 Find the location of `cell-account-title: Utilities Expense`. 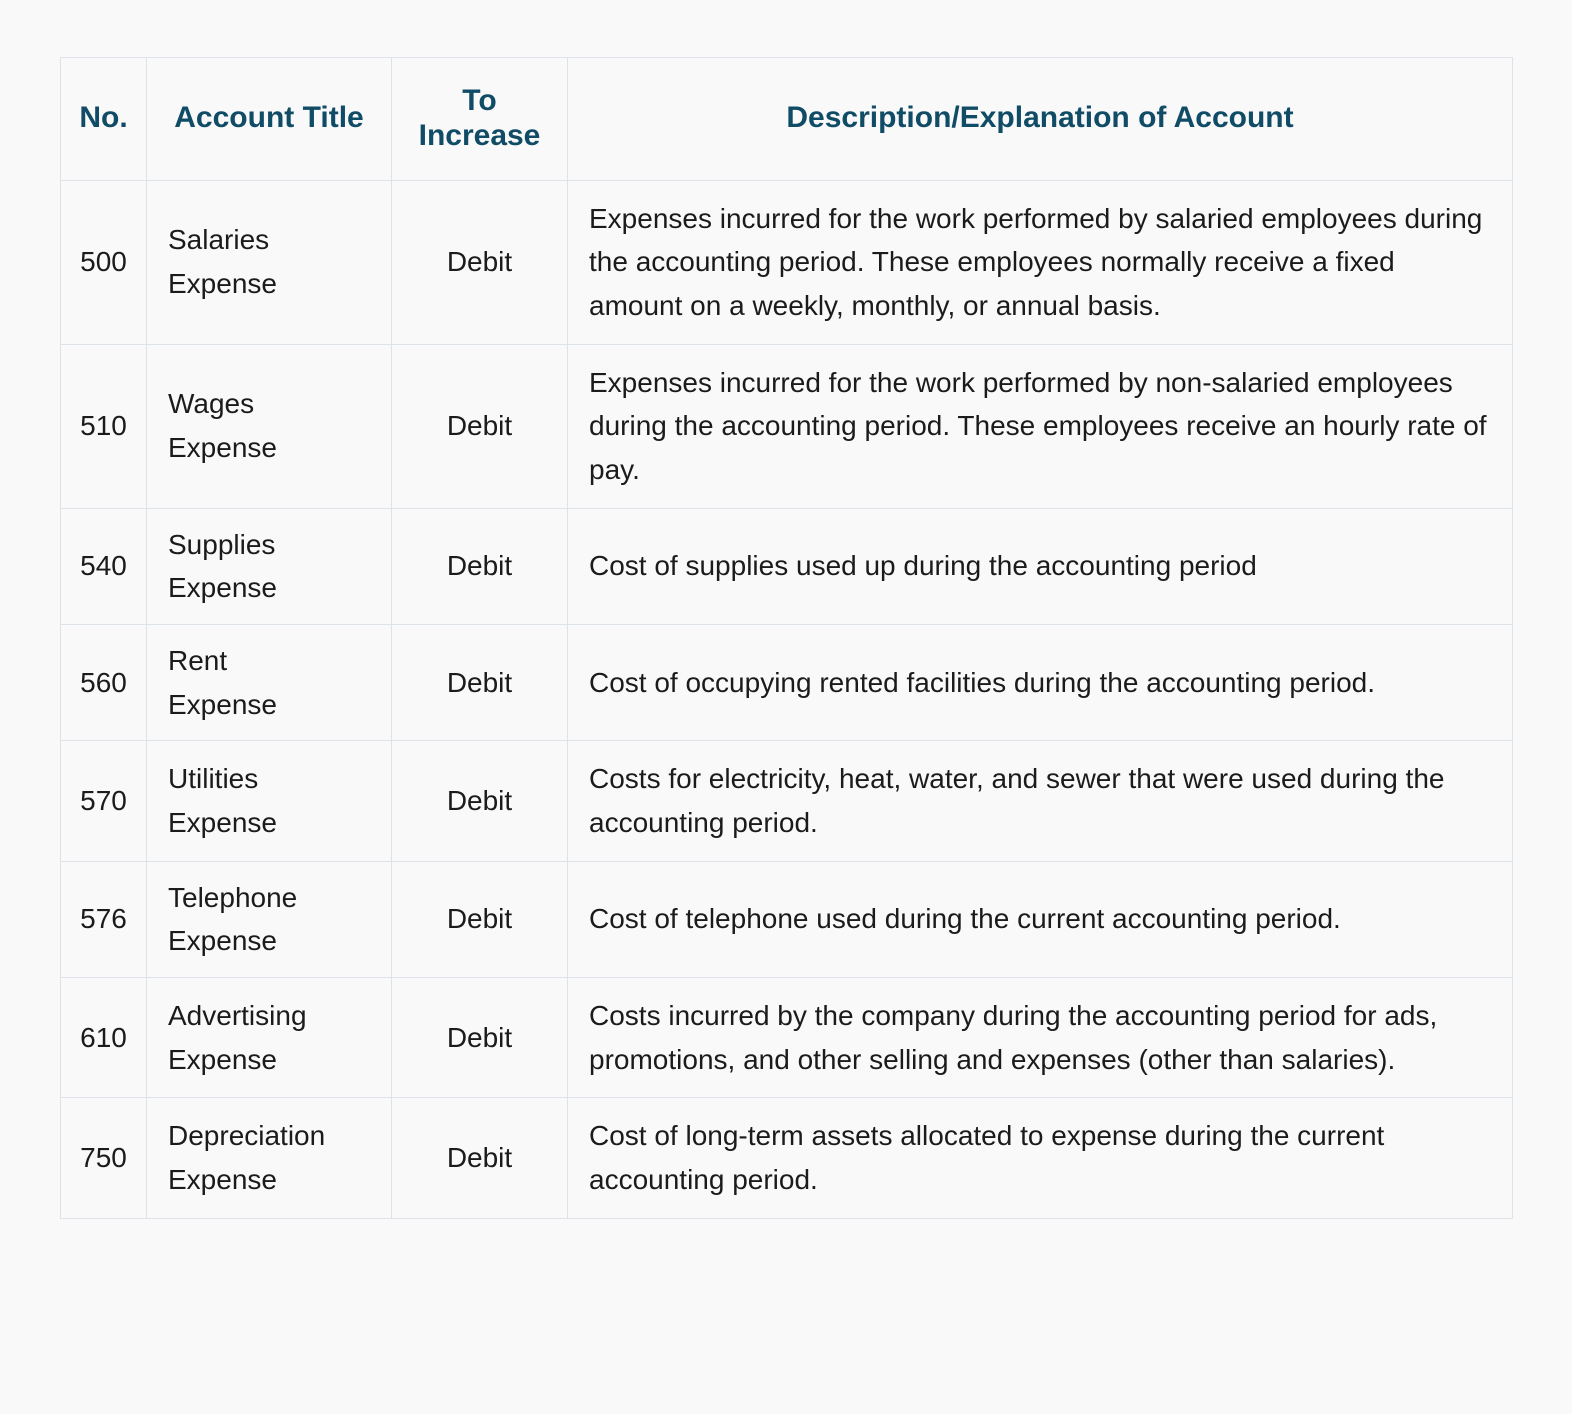

cell-account-title: Utilities Expense is located at coordinates (269, 801).